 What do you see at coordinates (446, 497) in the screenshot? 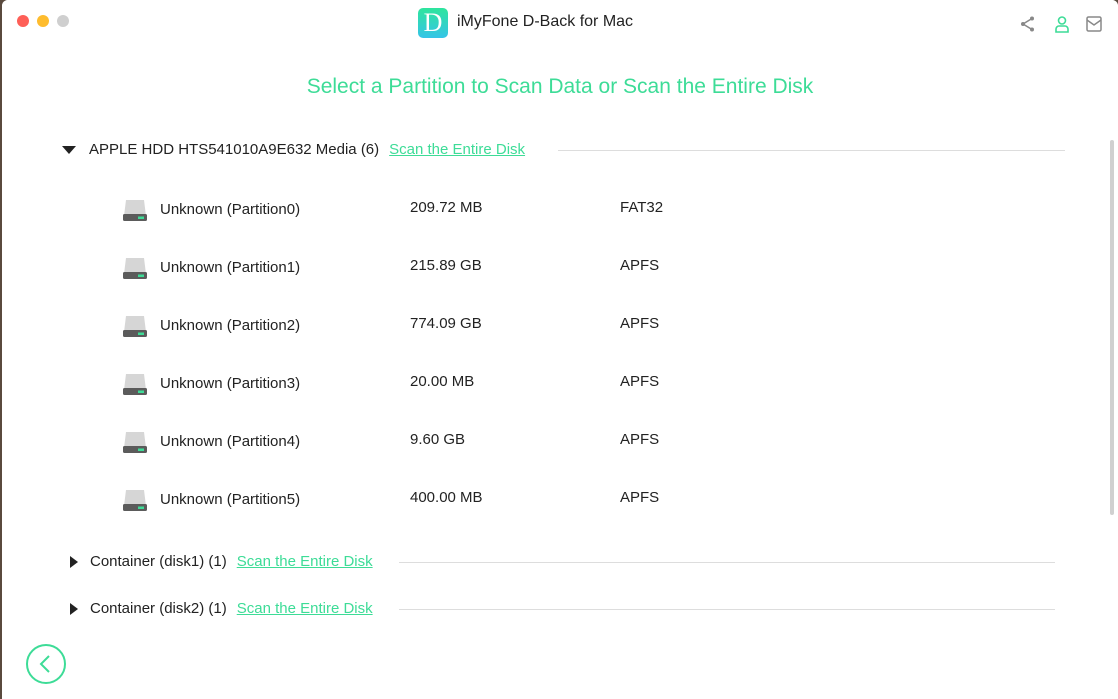
I see `partition-size: 400.00 MB` at bounding box center [446, 497].